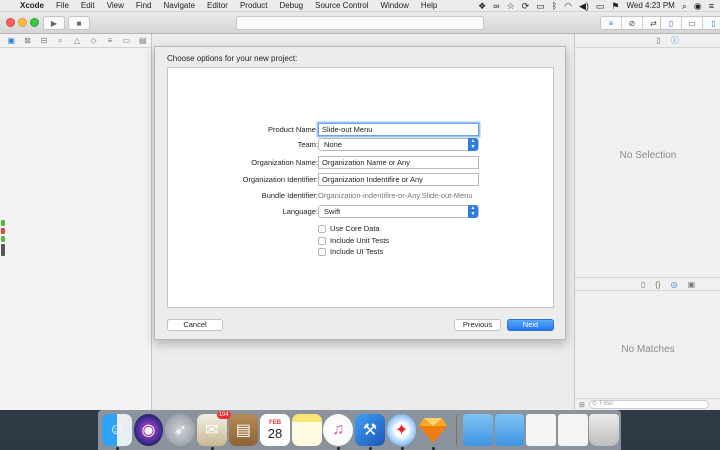 Image resolution: width=720 pixels, height=450 pixels. I want to click on dock-finder: ☺, so click(117, 432).